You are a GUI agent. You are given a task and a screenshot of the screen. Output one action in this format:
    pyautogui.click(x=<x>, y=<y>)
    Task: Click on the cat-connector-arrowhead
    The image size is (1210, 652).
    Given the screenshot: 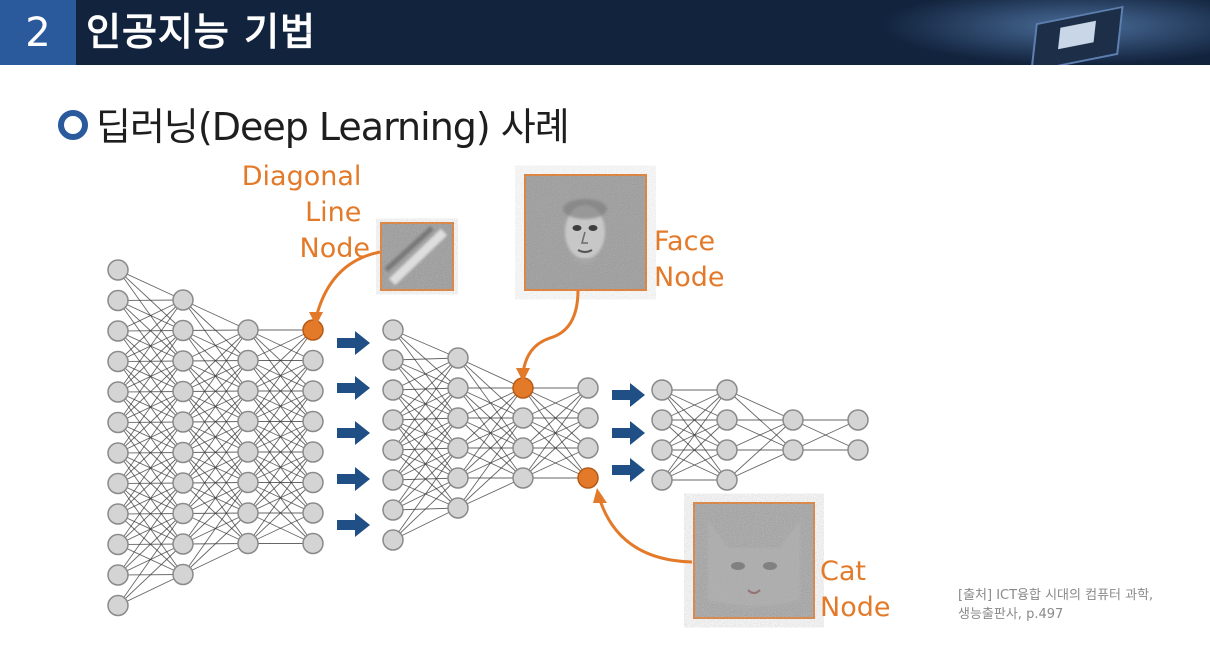 What is the action you would take?
    pyautogui.click(x=600, y=495)
    